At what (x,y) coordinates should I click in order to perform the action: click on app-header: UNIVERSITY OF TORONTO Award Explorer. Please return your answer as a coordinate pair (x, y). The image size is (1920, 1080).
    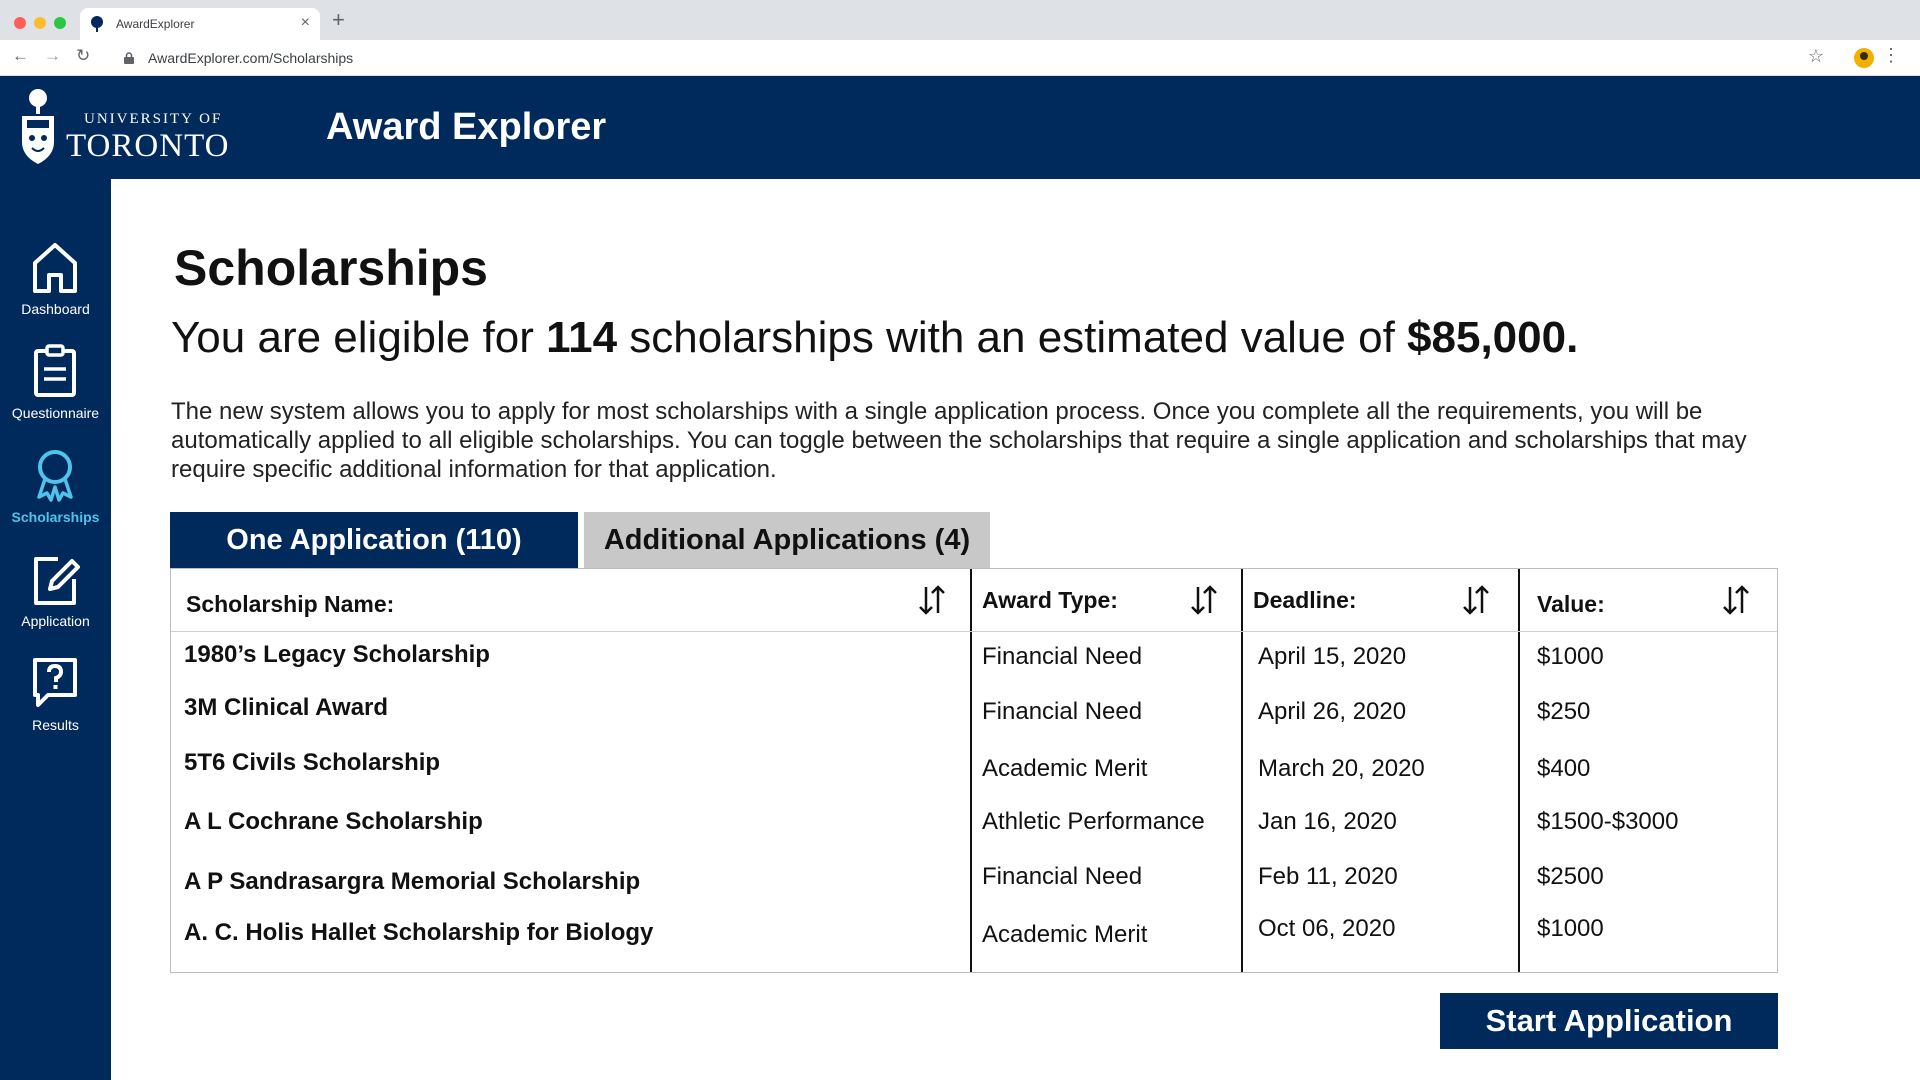
    Looking at the image, I should click on (960, 127).